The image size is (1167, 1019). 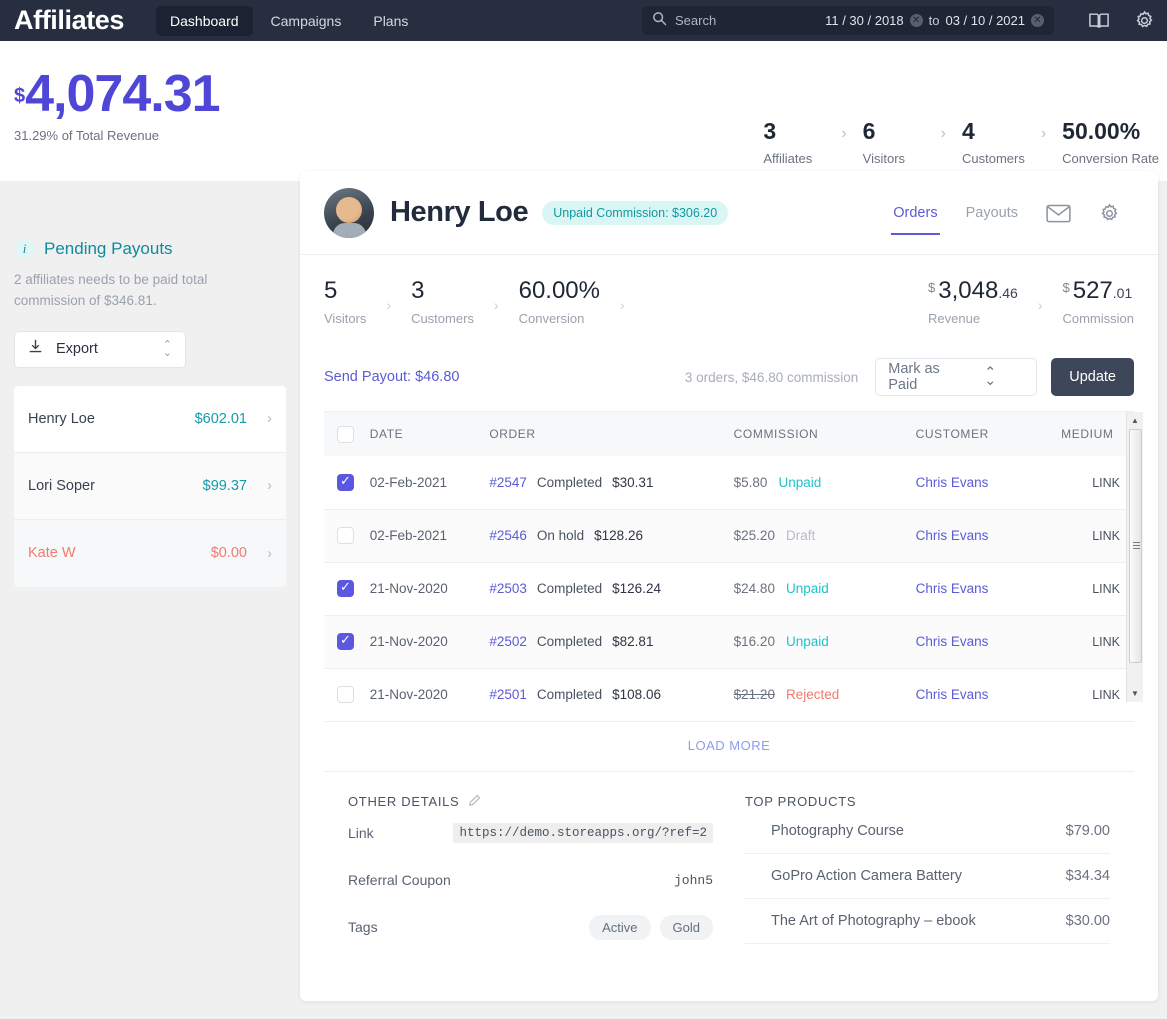 I want to click on stat-revenue: $3,048.46 Revenue, so click(x=973, y=302).